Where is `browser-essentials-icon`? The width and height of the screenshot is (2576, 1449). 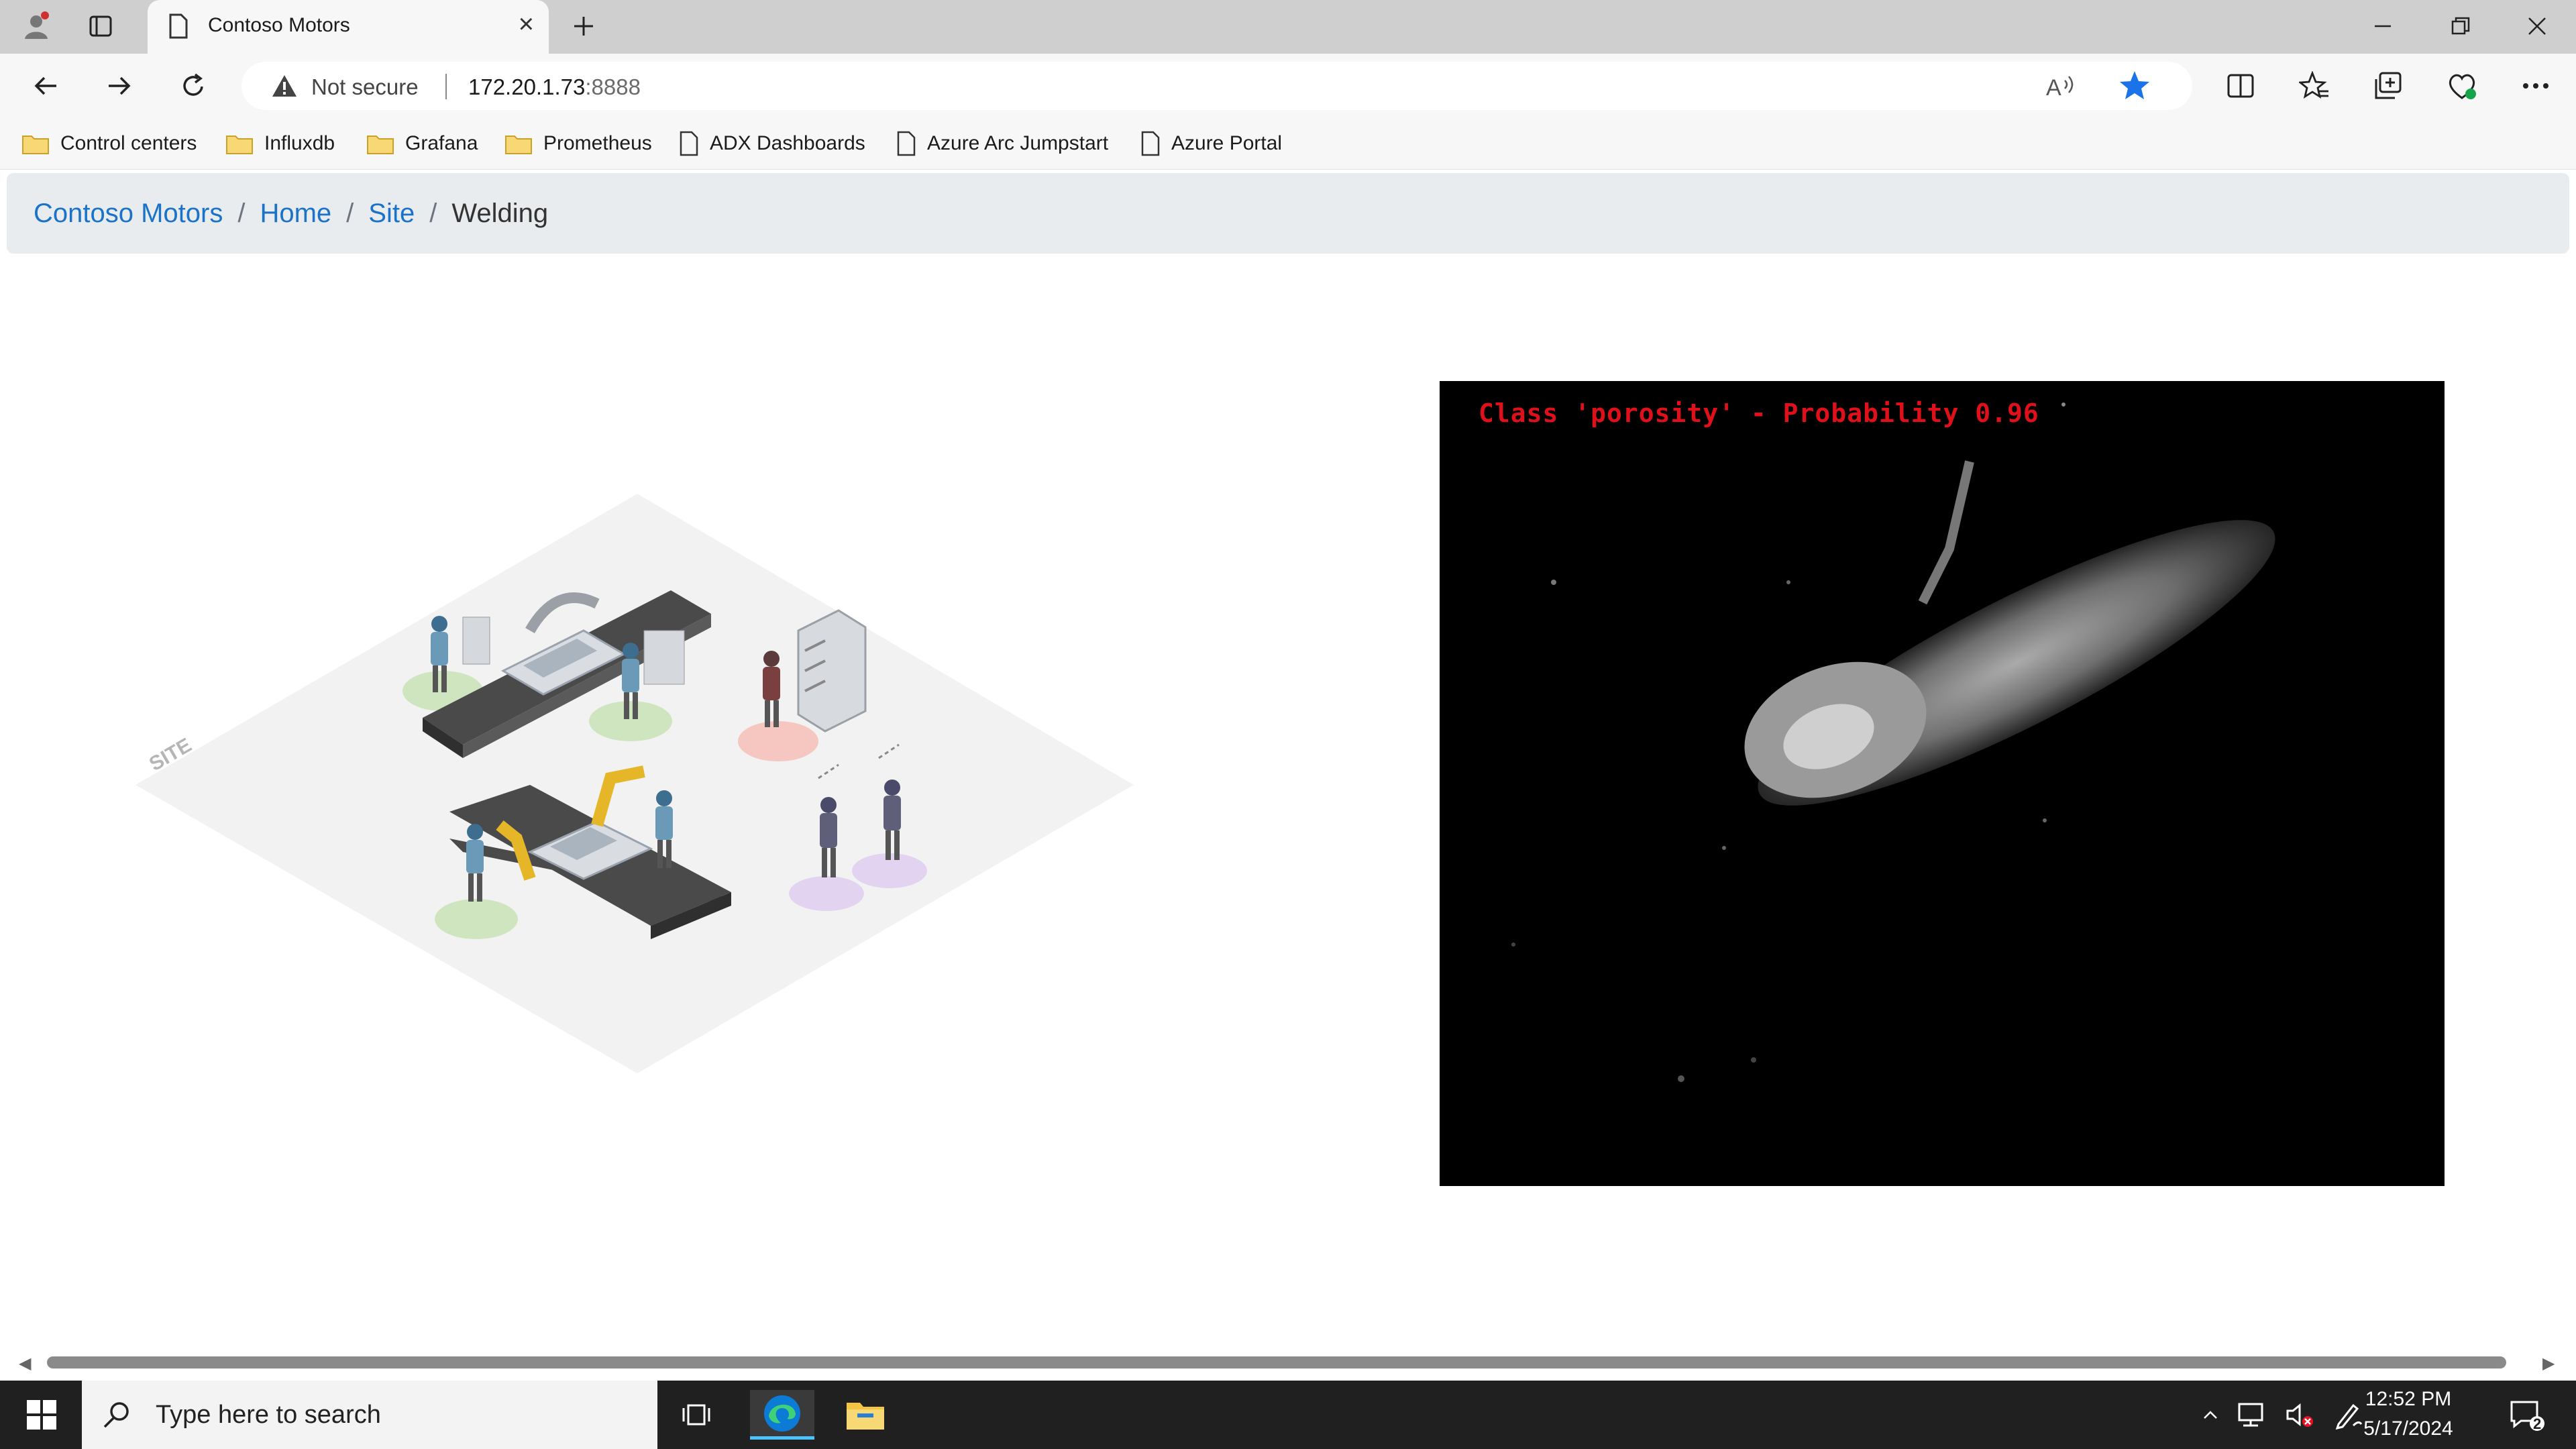 browser-essentials-icon is located at coordinates (2462, 86).